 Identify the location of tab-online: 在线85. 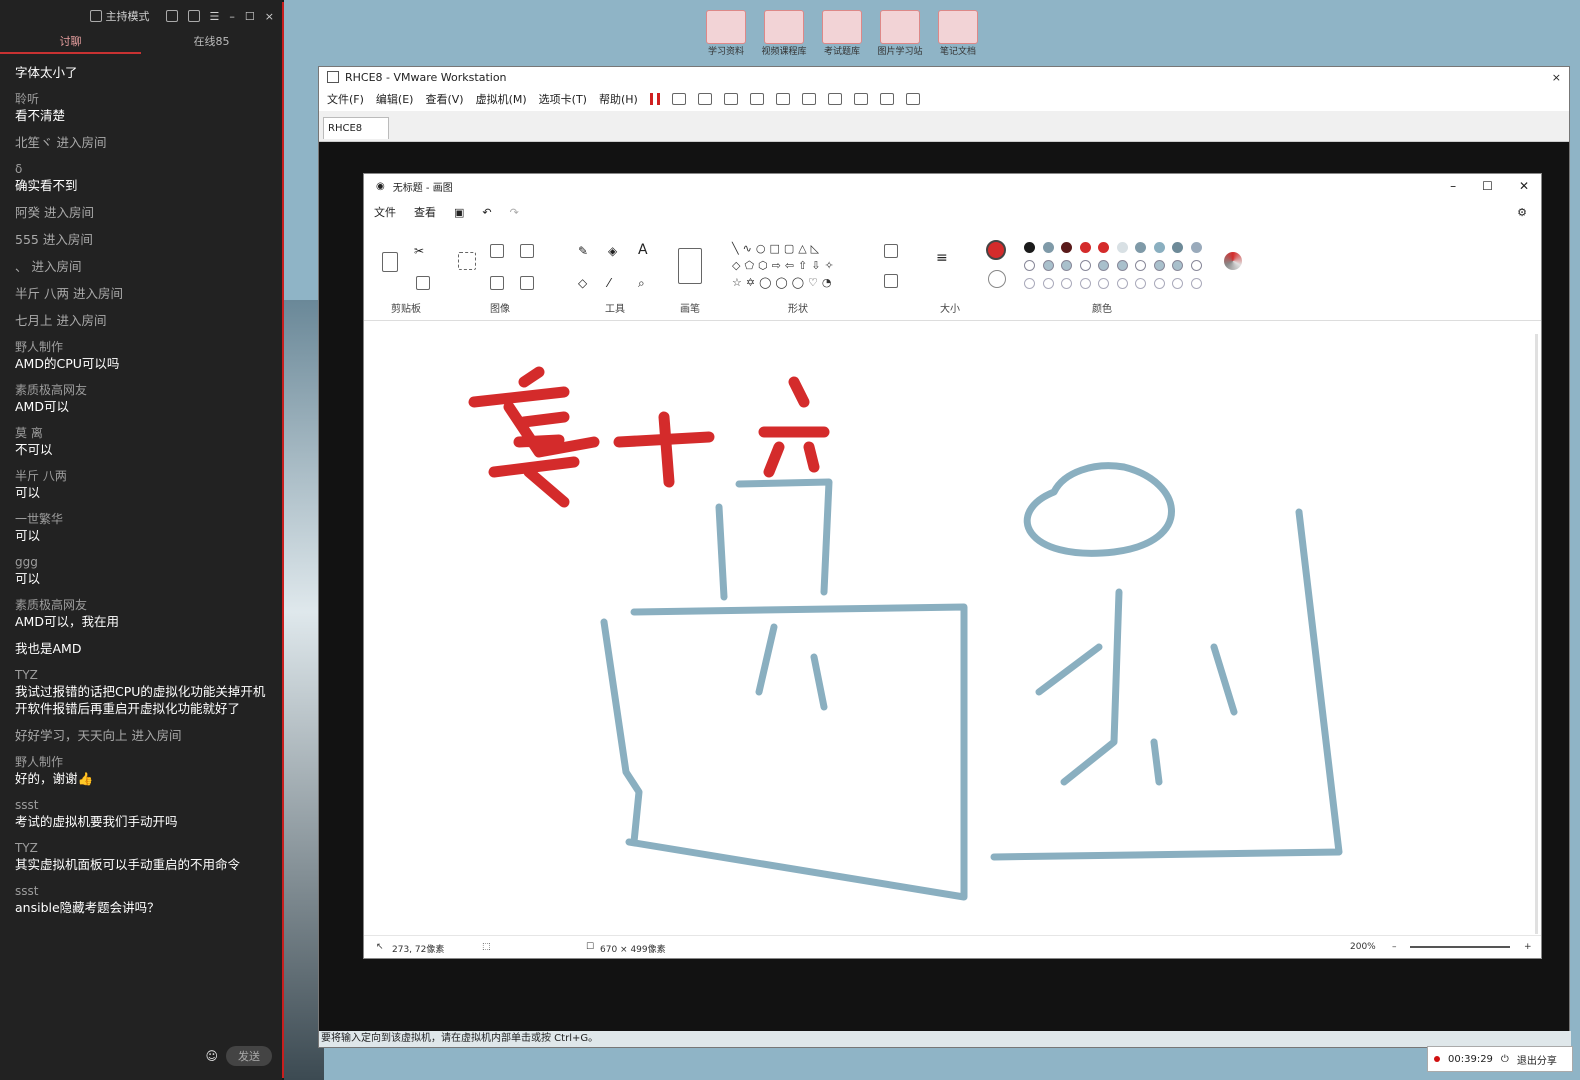
(211, 43).